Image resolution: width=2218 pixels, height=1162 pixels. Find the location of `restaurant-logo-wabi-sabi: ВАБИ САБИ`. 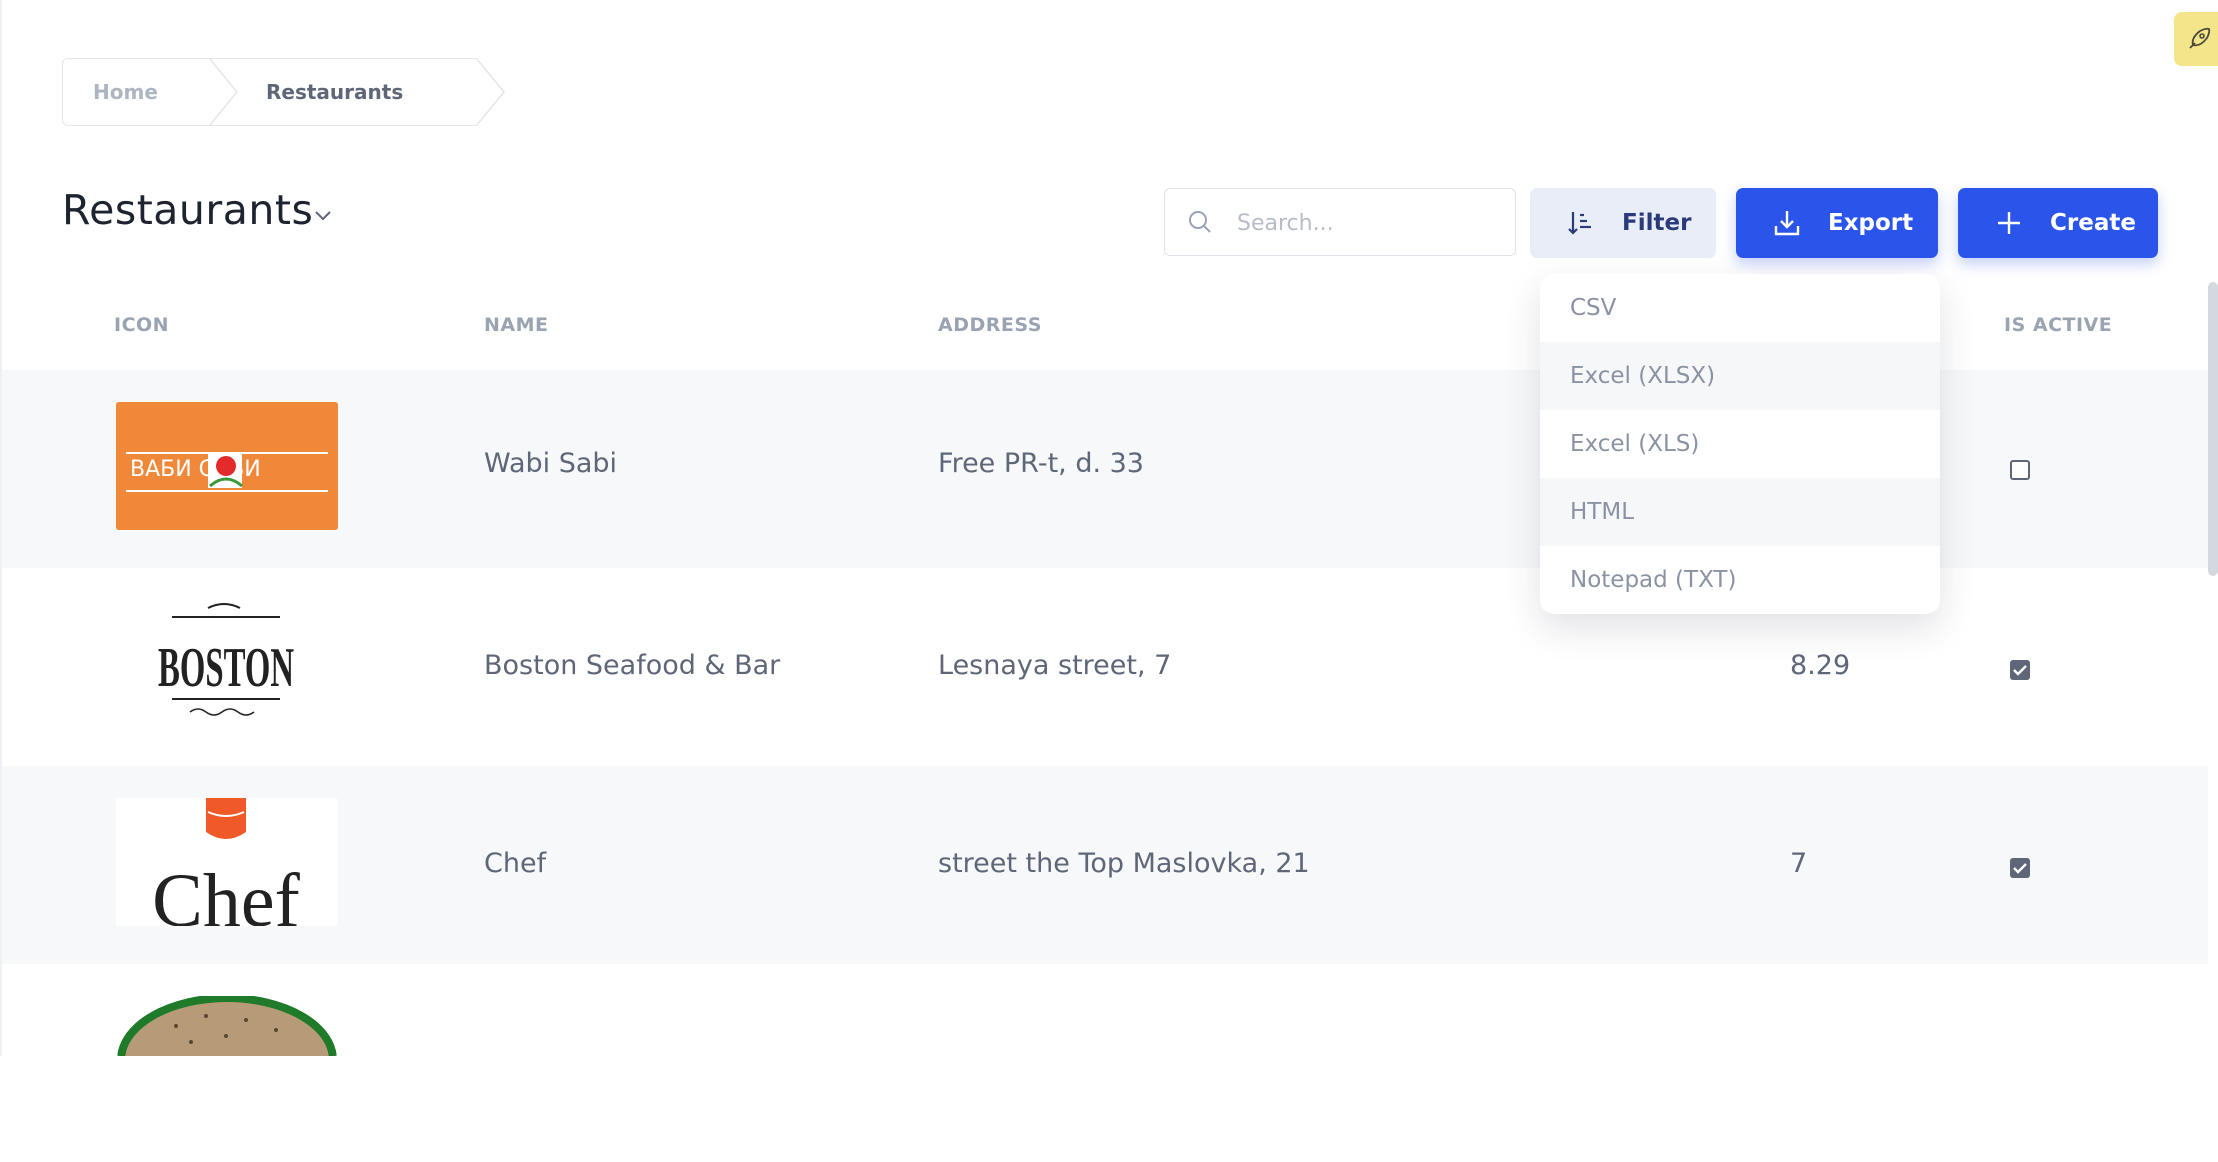

restaurant-logo-wabi-sabi: ВАБИ САБИ is located at coordinates (227, 466).